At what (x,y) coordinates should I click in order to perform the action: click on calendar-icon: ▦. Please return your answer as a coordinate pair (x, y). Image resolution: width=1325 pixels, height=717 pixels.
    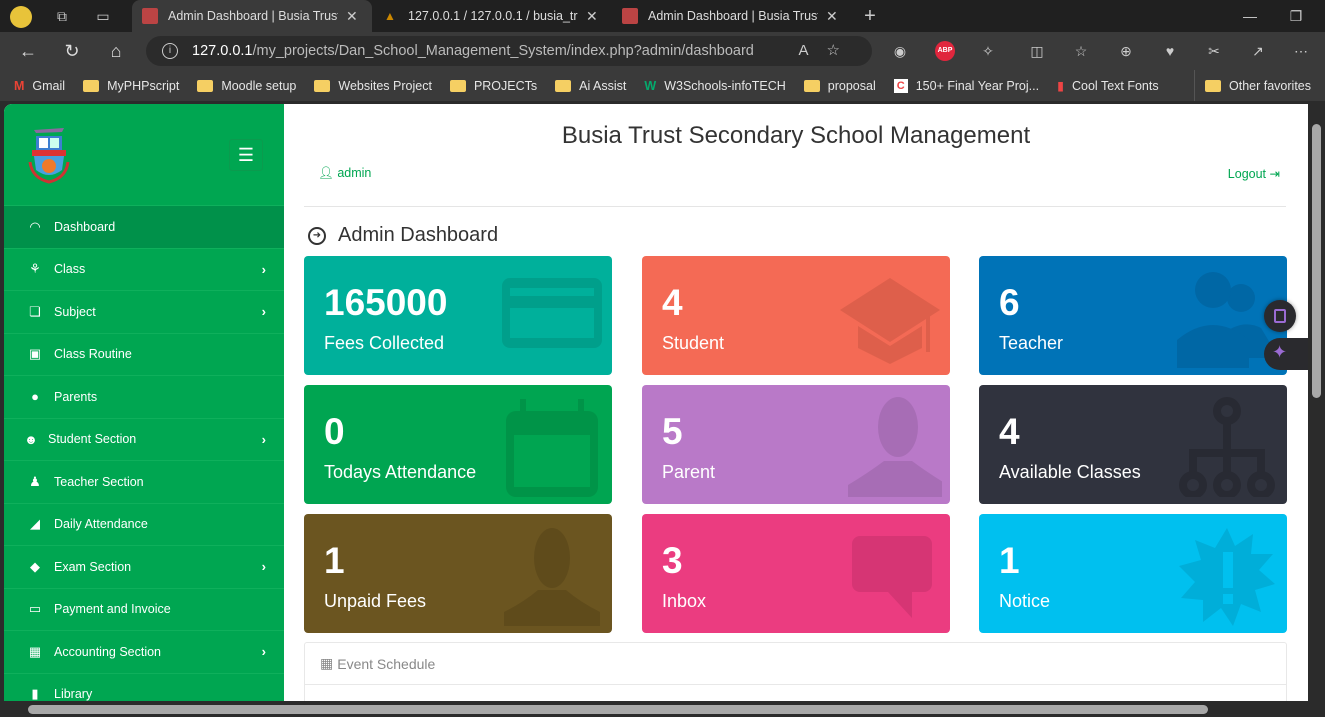
    Looking at the image, I should click on (327, 663).